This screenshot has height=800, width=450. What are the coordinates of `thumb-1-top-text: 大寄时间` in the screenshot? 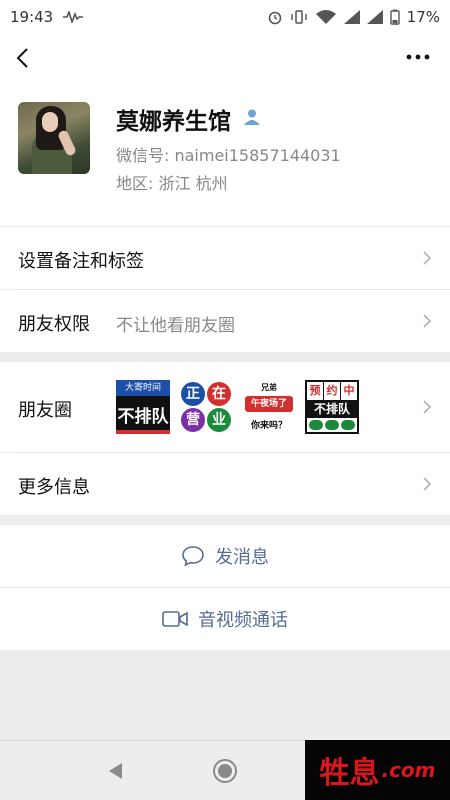 It's located at (143, 388).